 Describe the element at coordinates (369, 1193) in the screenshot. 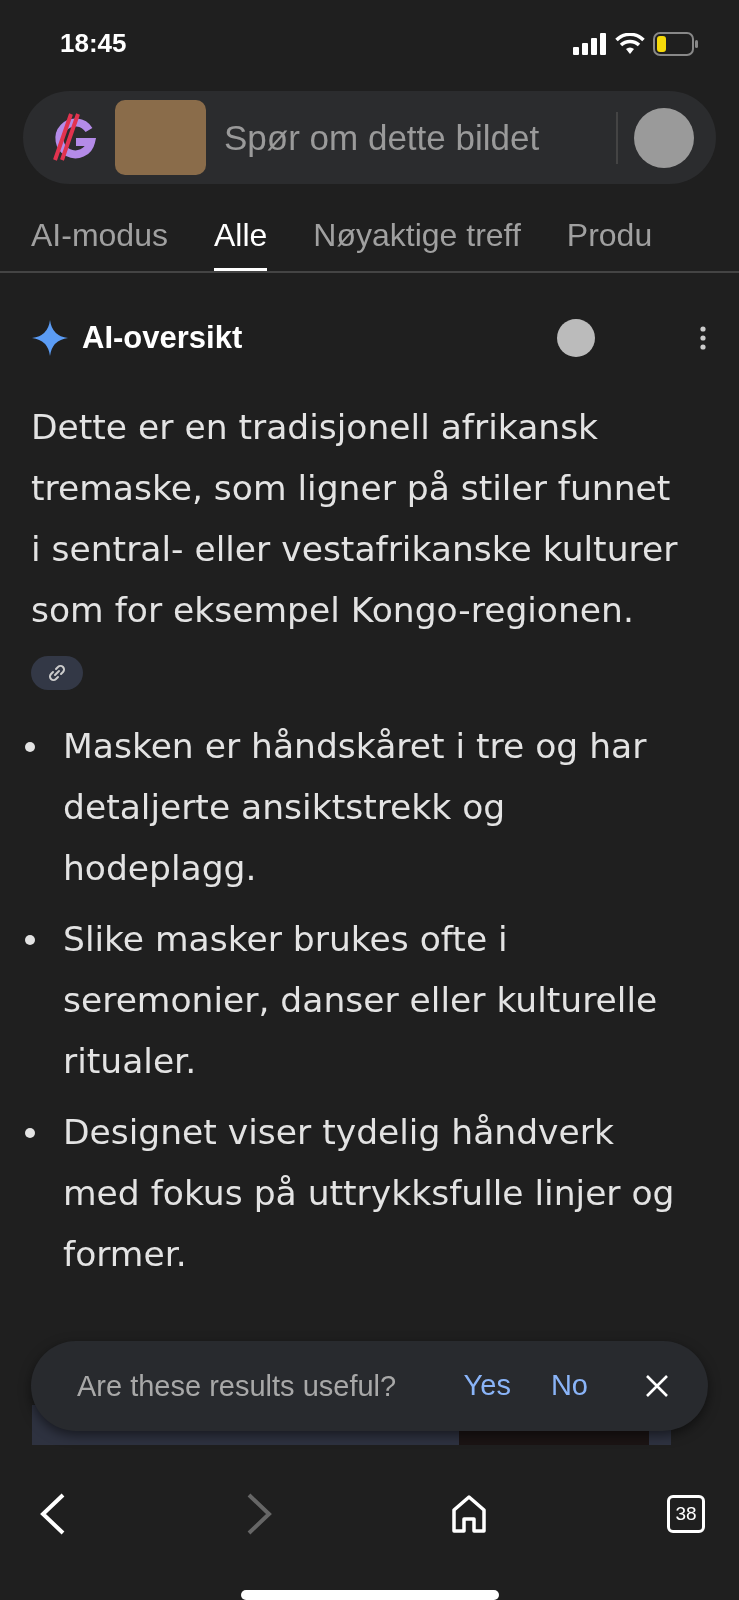

I see `bullet-text: Designet viser tydelig håndverk med fokus på uttrykksfulle linjer og former.` at that location.